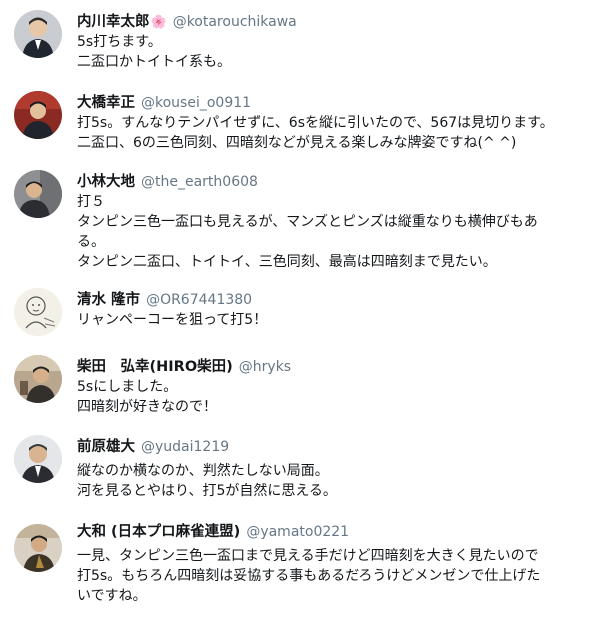 This screenshot has width=600, height=627. Describe the element at coordinates (119, 42) in the screenshot. I see `tweet-text-line: 5s打ちます。` at that location.